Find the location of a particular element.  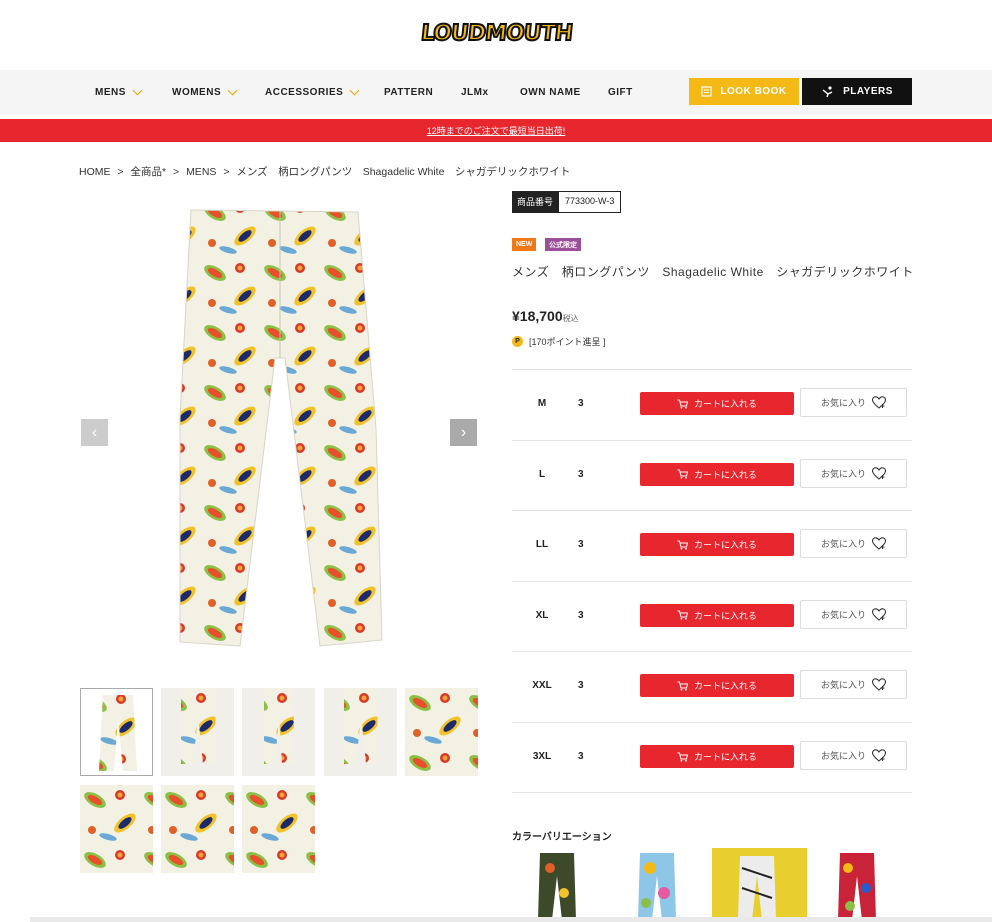

breadcrumb-current: メンズ 柄ロングパンツ Shagadelic White シャガデリックホワイト is located at coordinates (403, 172).